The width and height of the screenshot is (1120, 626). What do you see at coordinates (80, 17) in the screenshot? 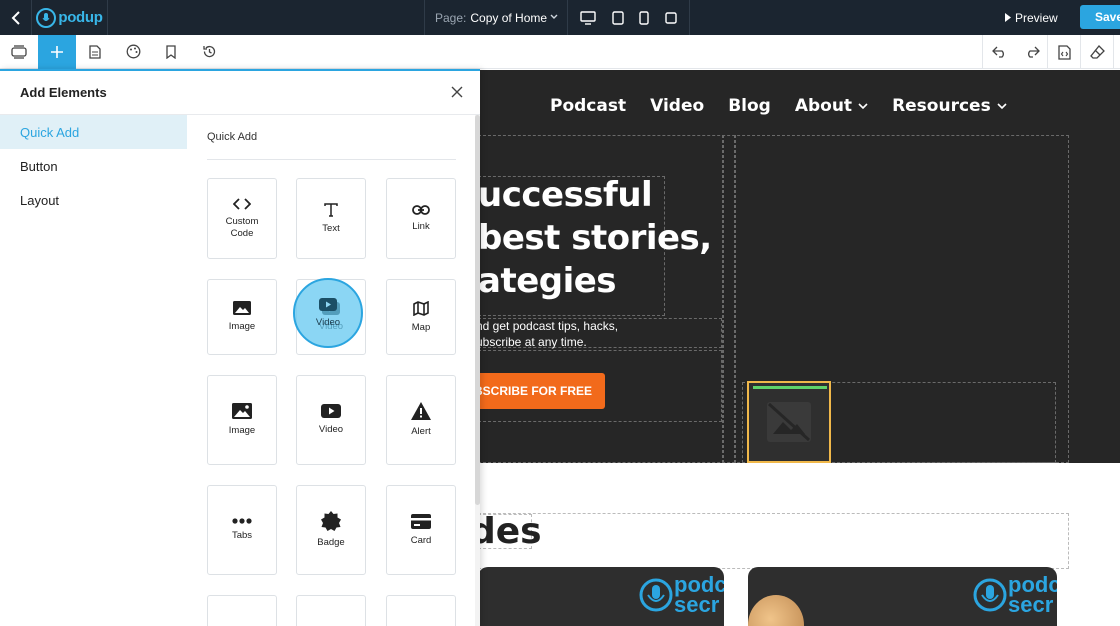
I see `logo-text: podup` at bounding box center [80, 17].